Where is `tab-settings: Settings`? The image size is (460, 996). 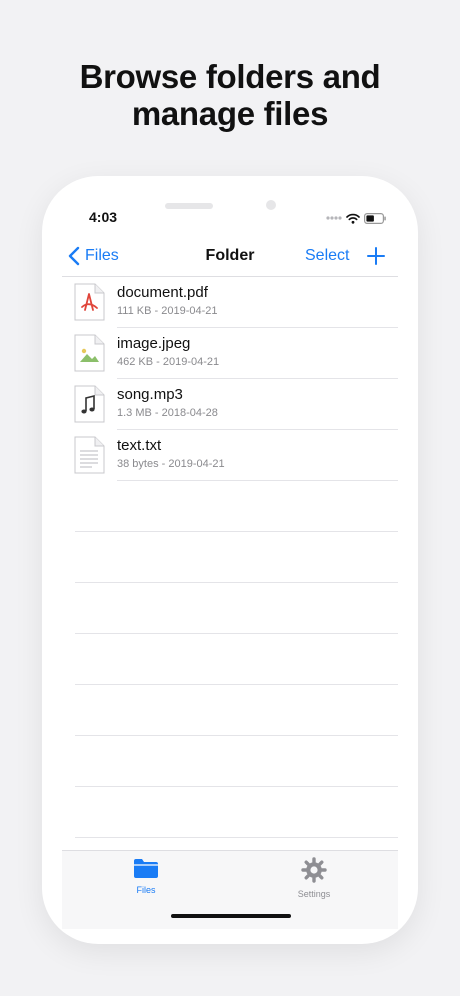
tab-settings: Settings is located at coordinates (314, 878).